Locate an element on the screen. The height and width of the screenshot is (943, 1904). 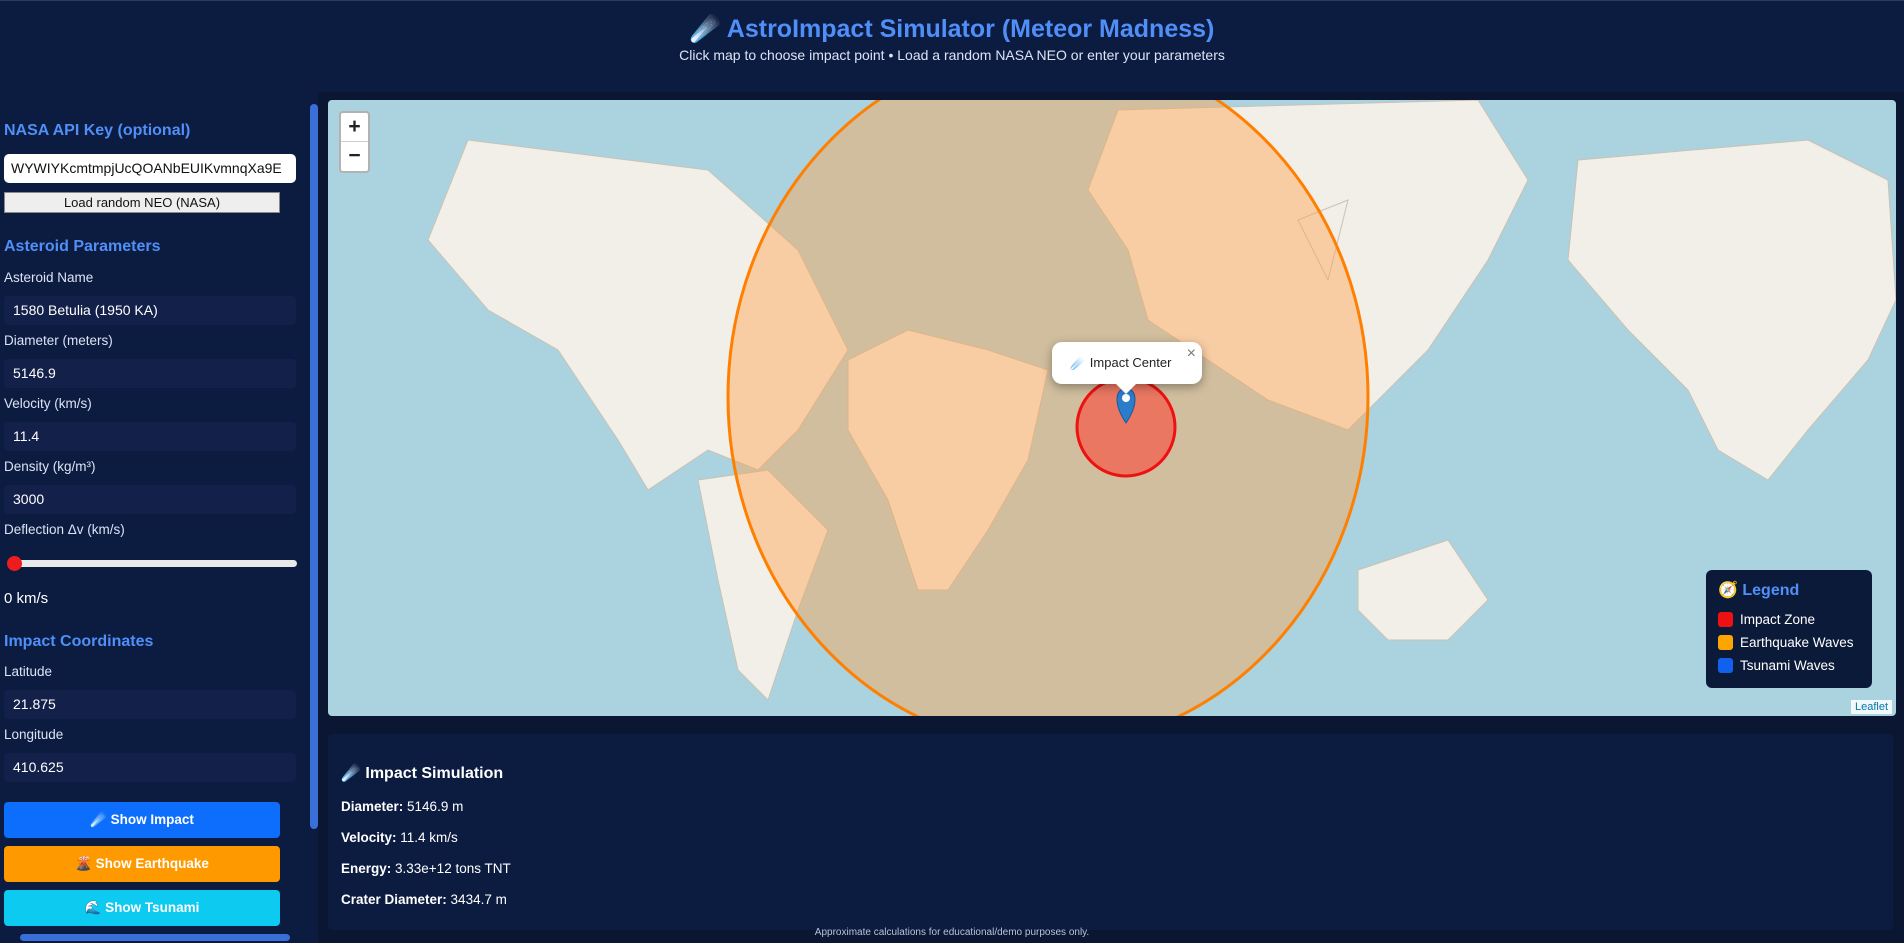
impact-popup: ☄️ Impact Center × is located at coordinates (1127, 368).